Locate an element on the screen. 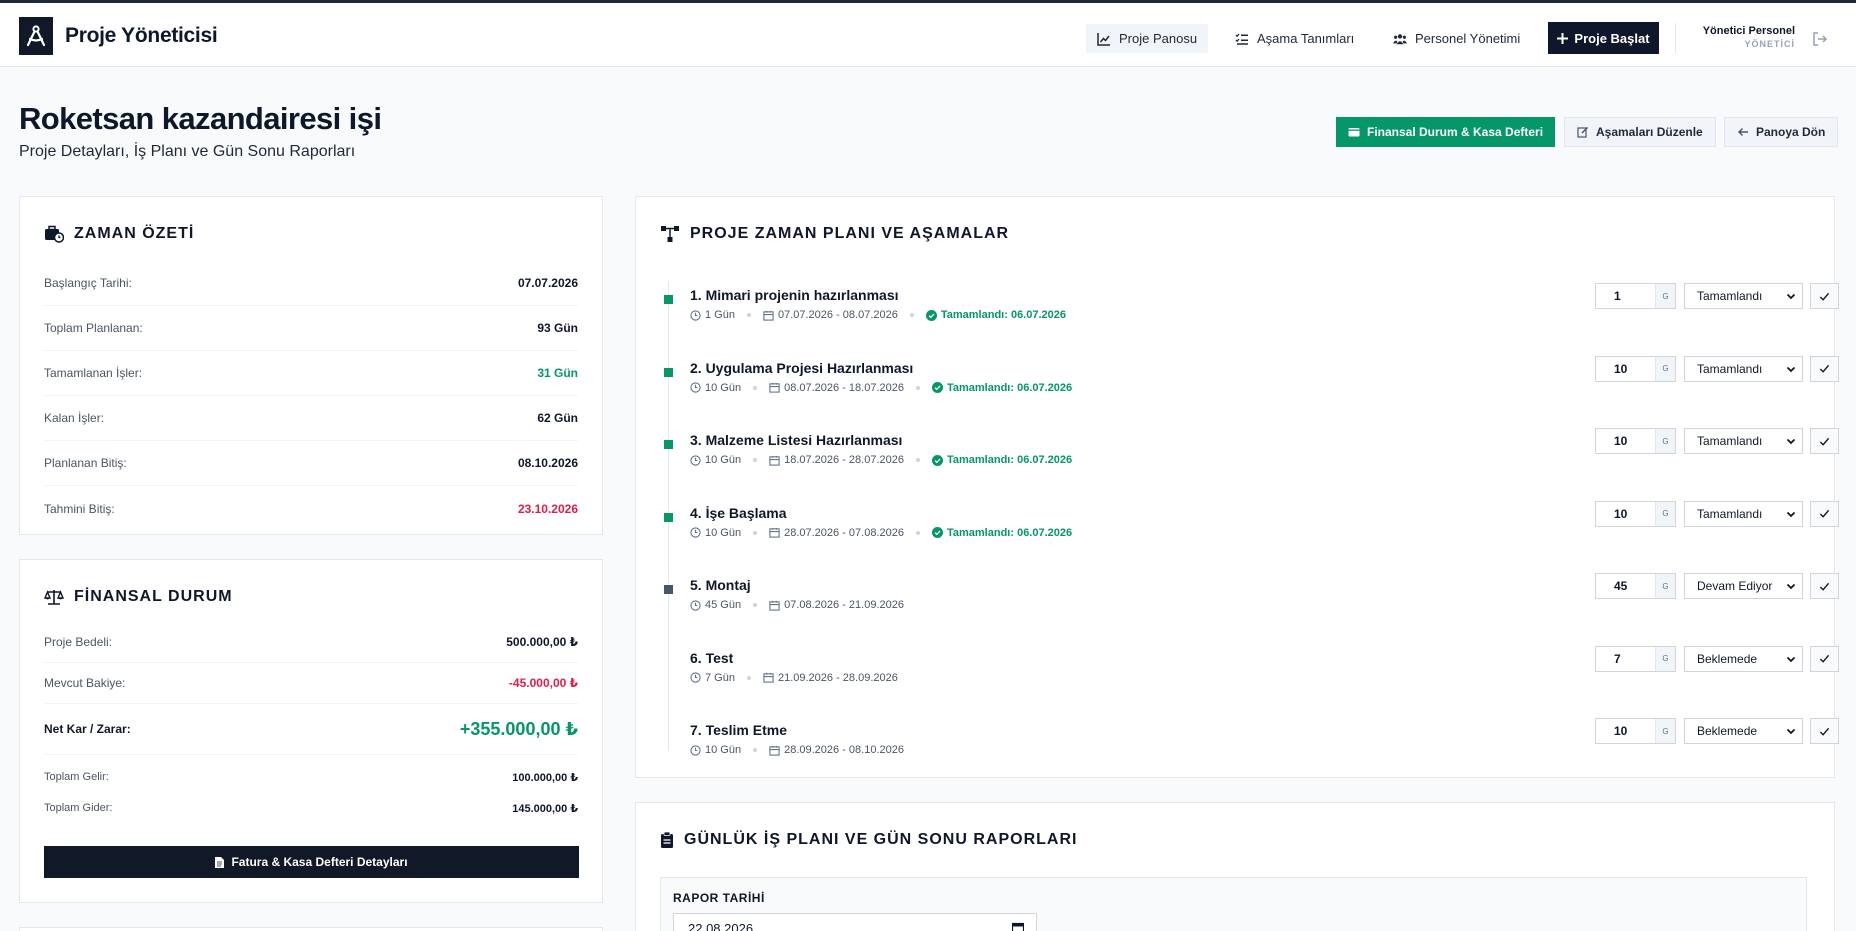  app-title: Proje Yöneticisi is located at coordinates (141, 36).